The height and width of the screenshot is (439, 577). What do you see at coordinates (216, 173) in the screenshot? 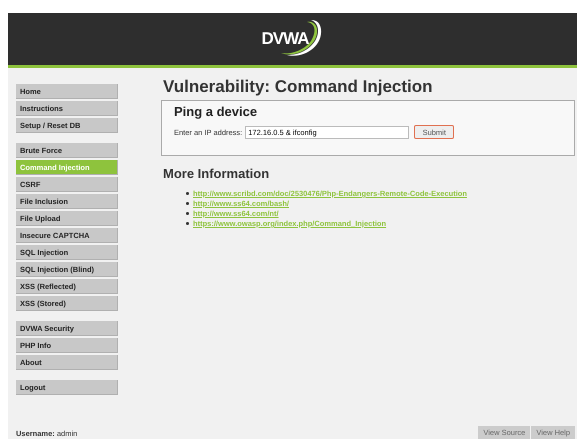
I see `section-heading: More Information` at bounding box center [216, 173].